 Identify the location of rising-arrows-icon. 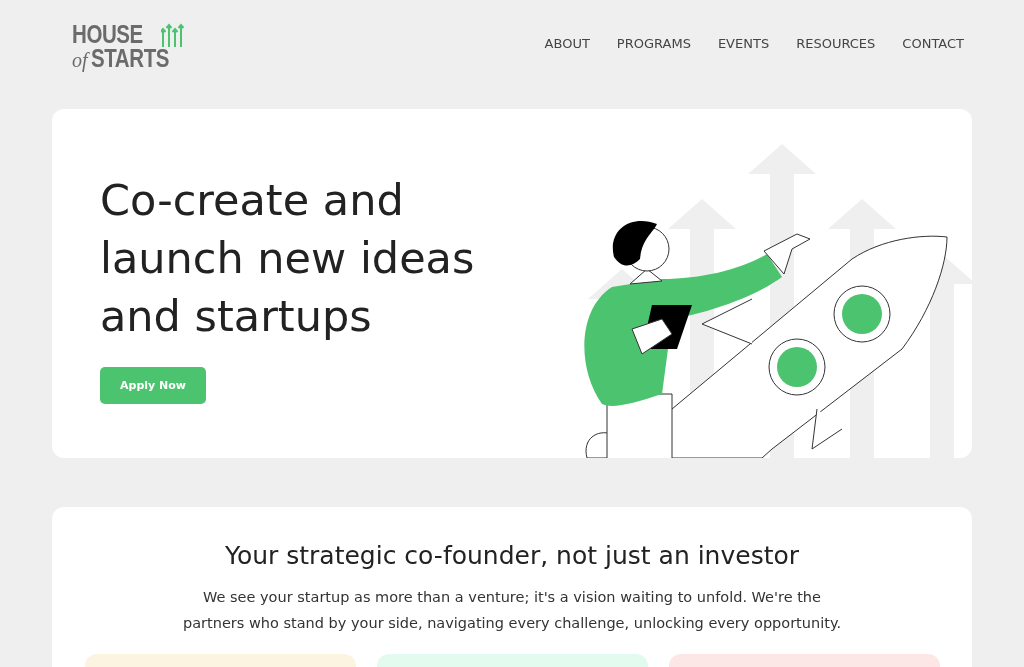
(173, 34).